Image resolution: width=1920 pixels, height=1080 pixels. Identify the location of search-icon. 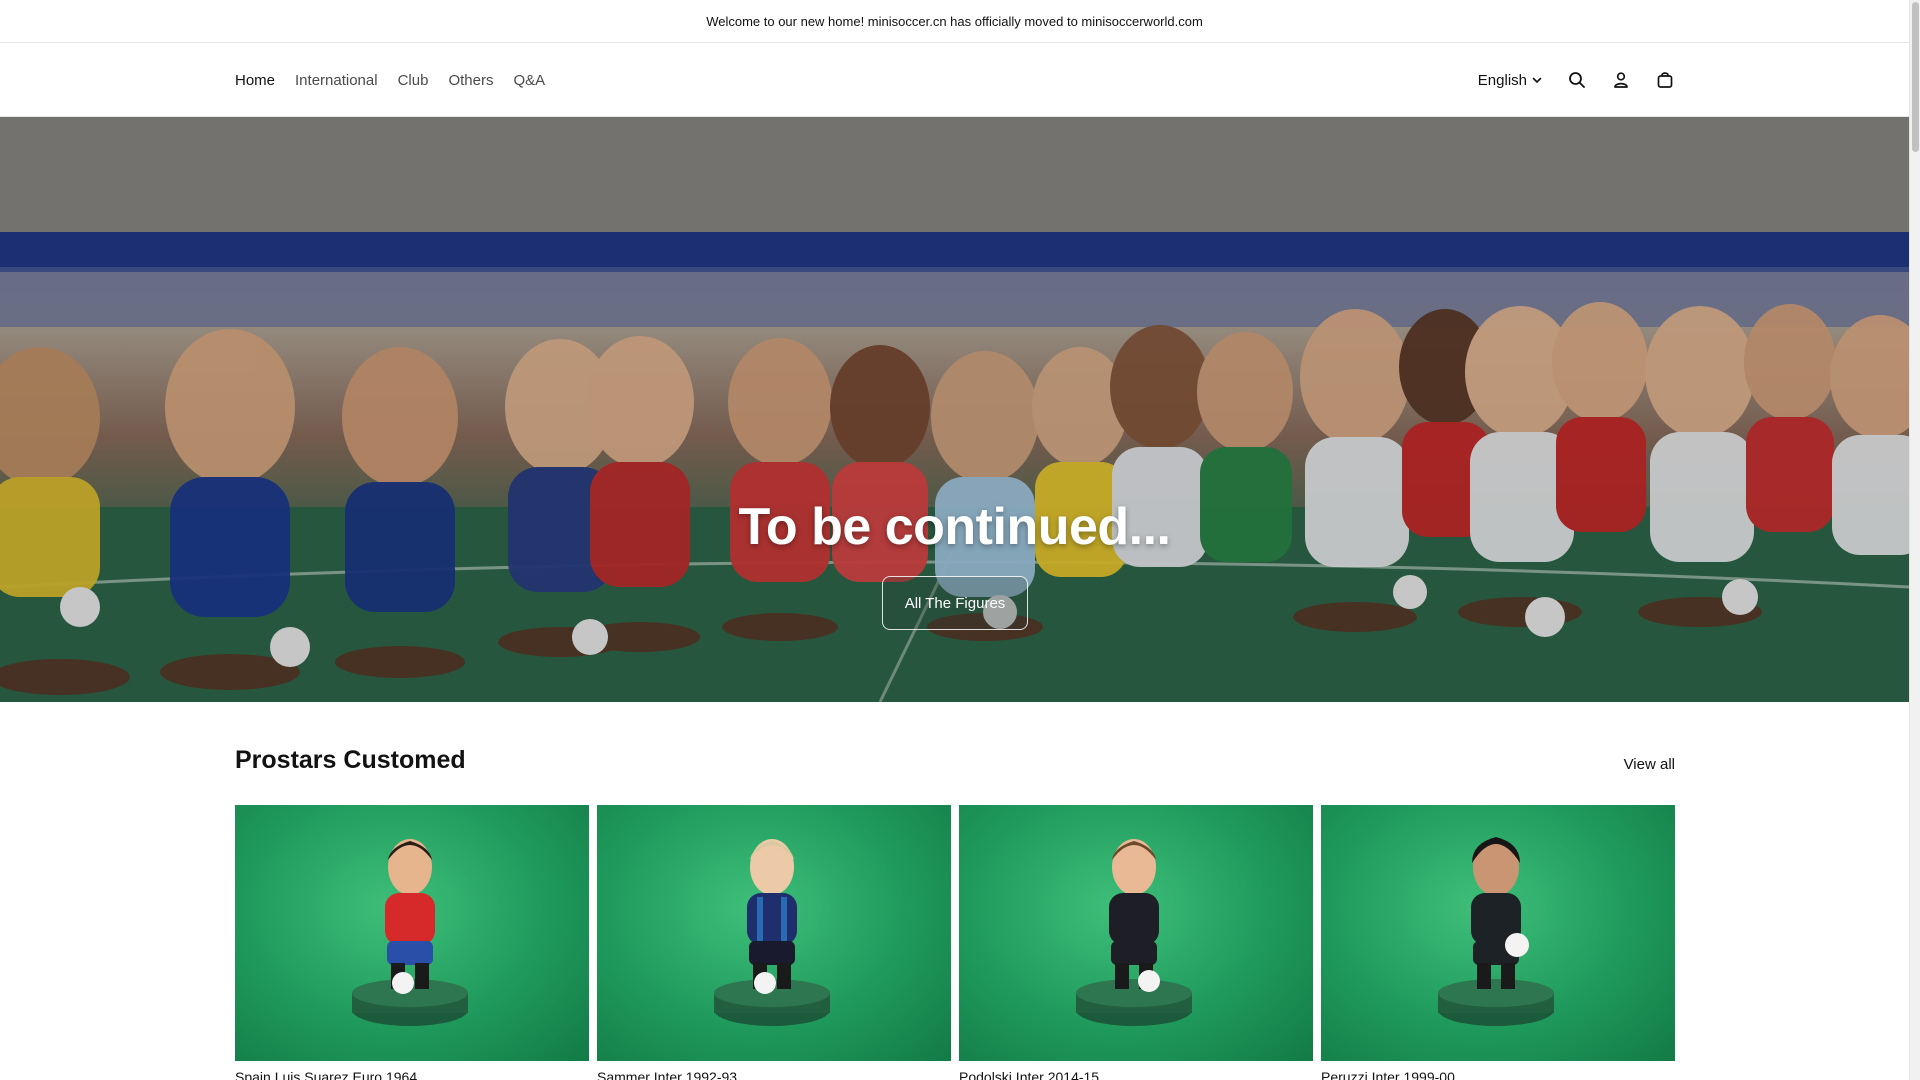
(1577, 80).